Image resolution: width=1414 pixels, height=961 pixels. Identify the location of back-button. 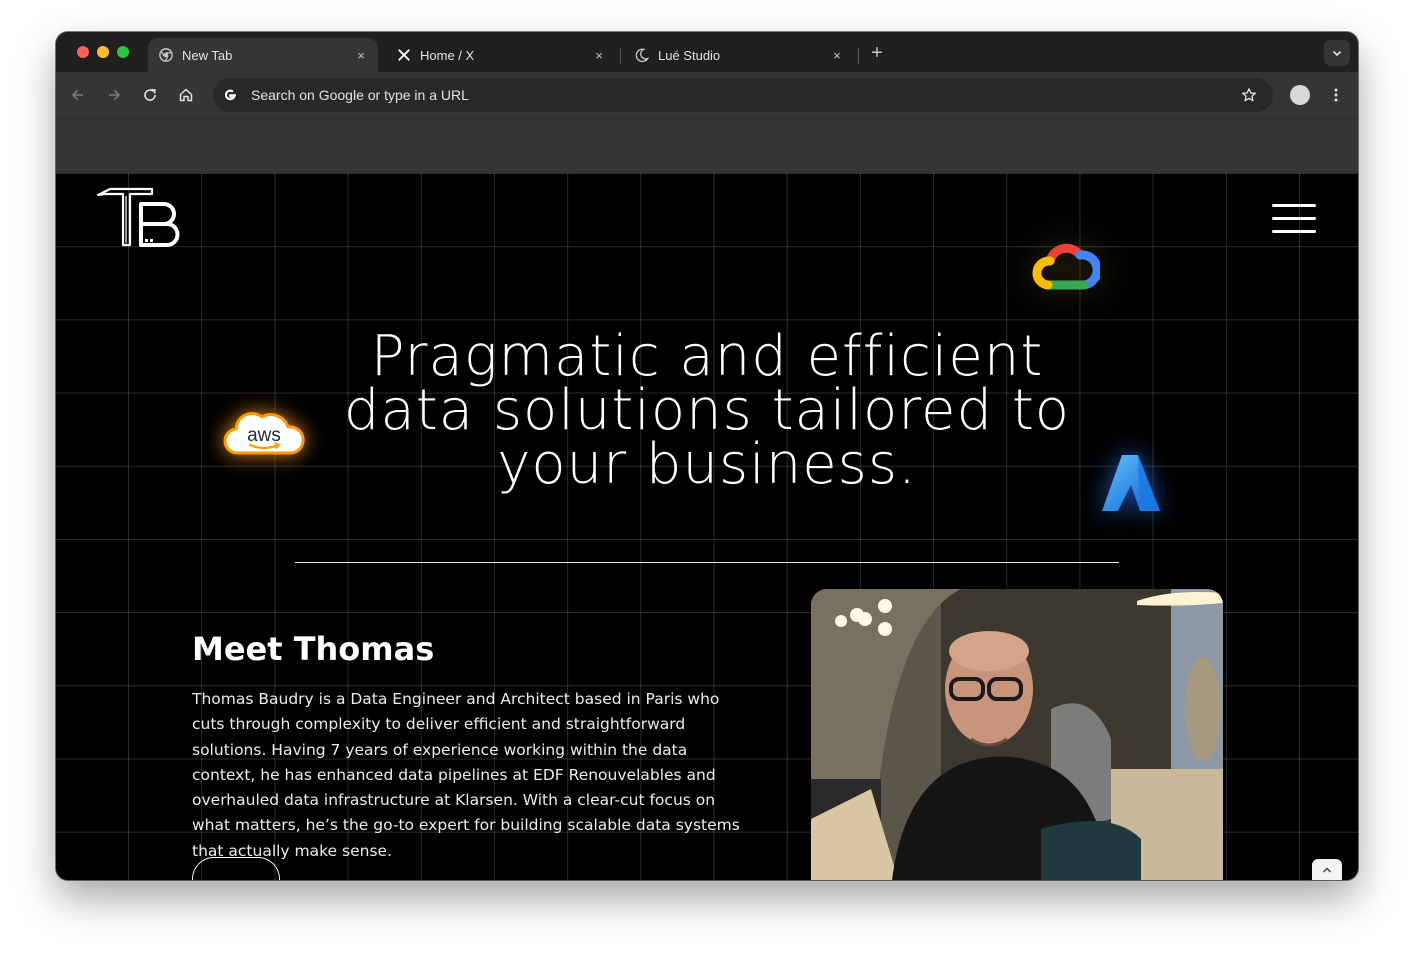
(78, 95).